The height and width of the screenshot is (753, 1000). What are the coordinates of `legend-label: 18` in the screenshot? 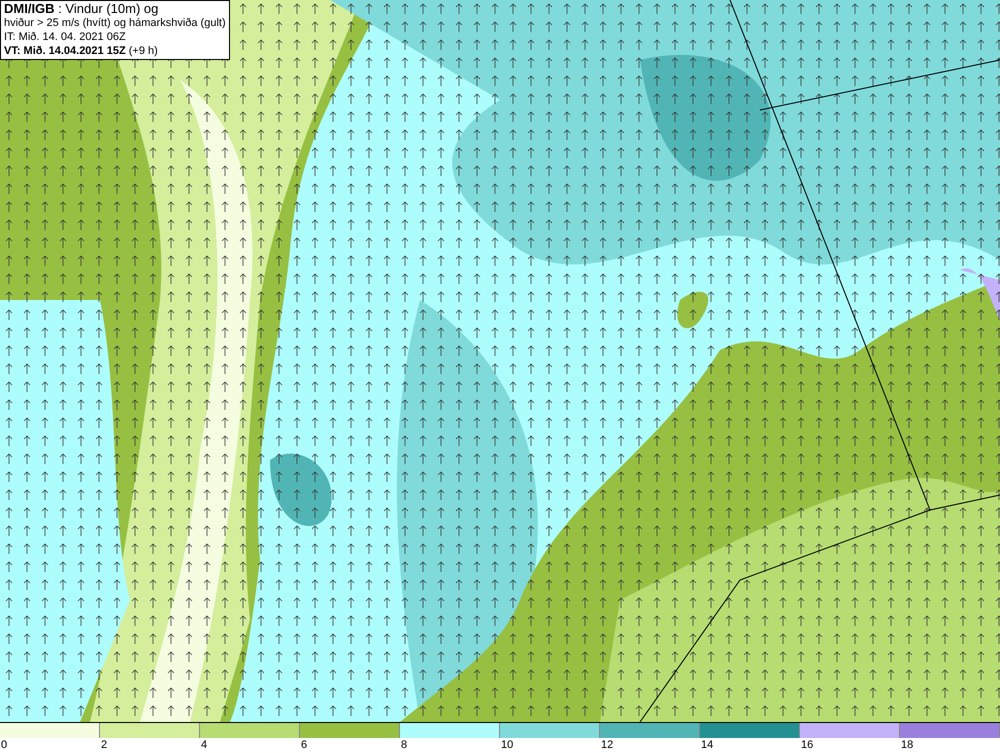 It's located at (907, 745).